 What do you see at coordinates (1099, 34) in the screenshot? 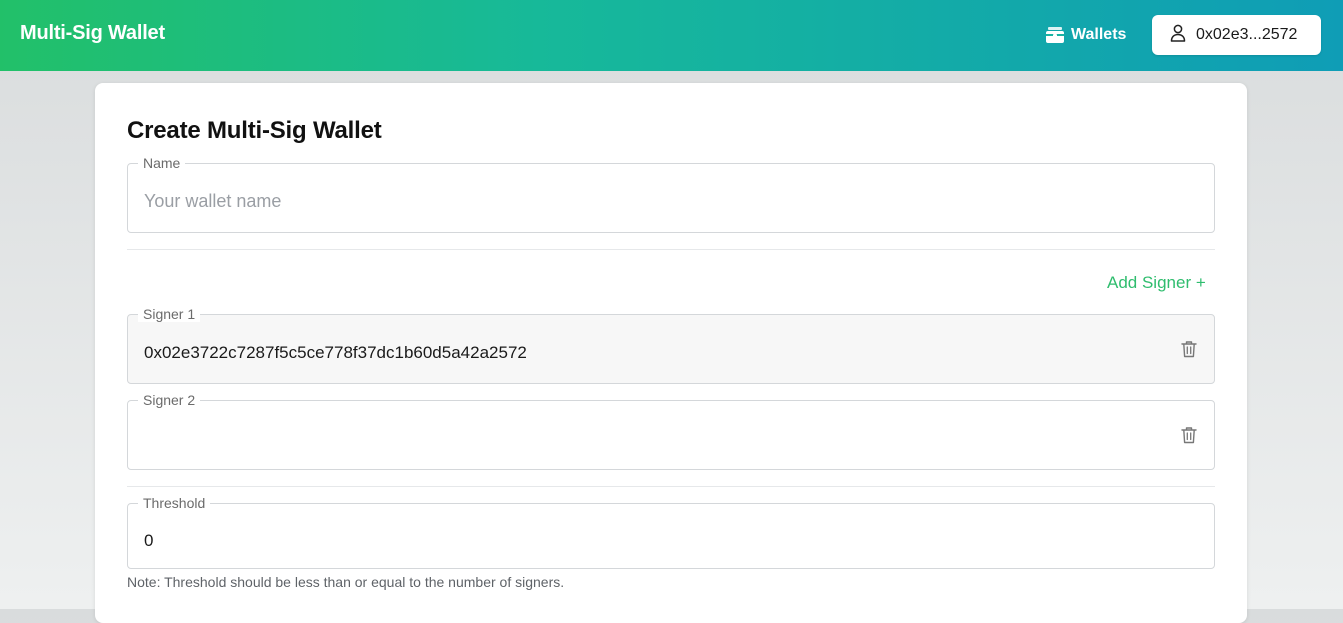
I see `wallets-nav-label: Wallets` at bounding box center [1099, 34].